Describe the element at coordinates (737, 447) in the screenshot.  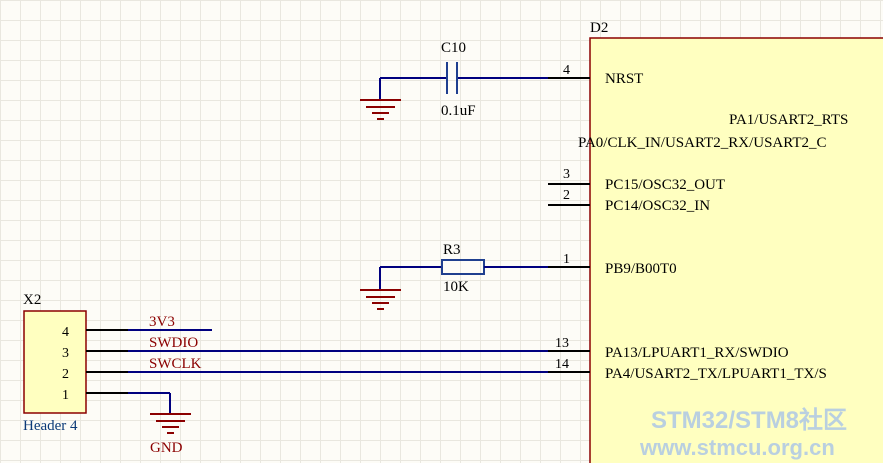
I see `watermark-url: www.stmcu.org.cn` at that location.